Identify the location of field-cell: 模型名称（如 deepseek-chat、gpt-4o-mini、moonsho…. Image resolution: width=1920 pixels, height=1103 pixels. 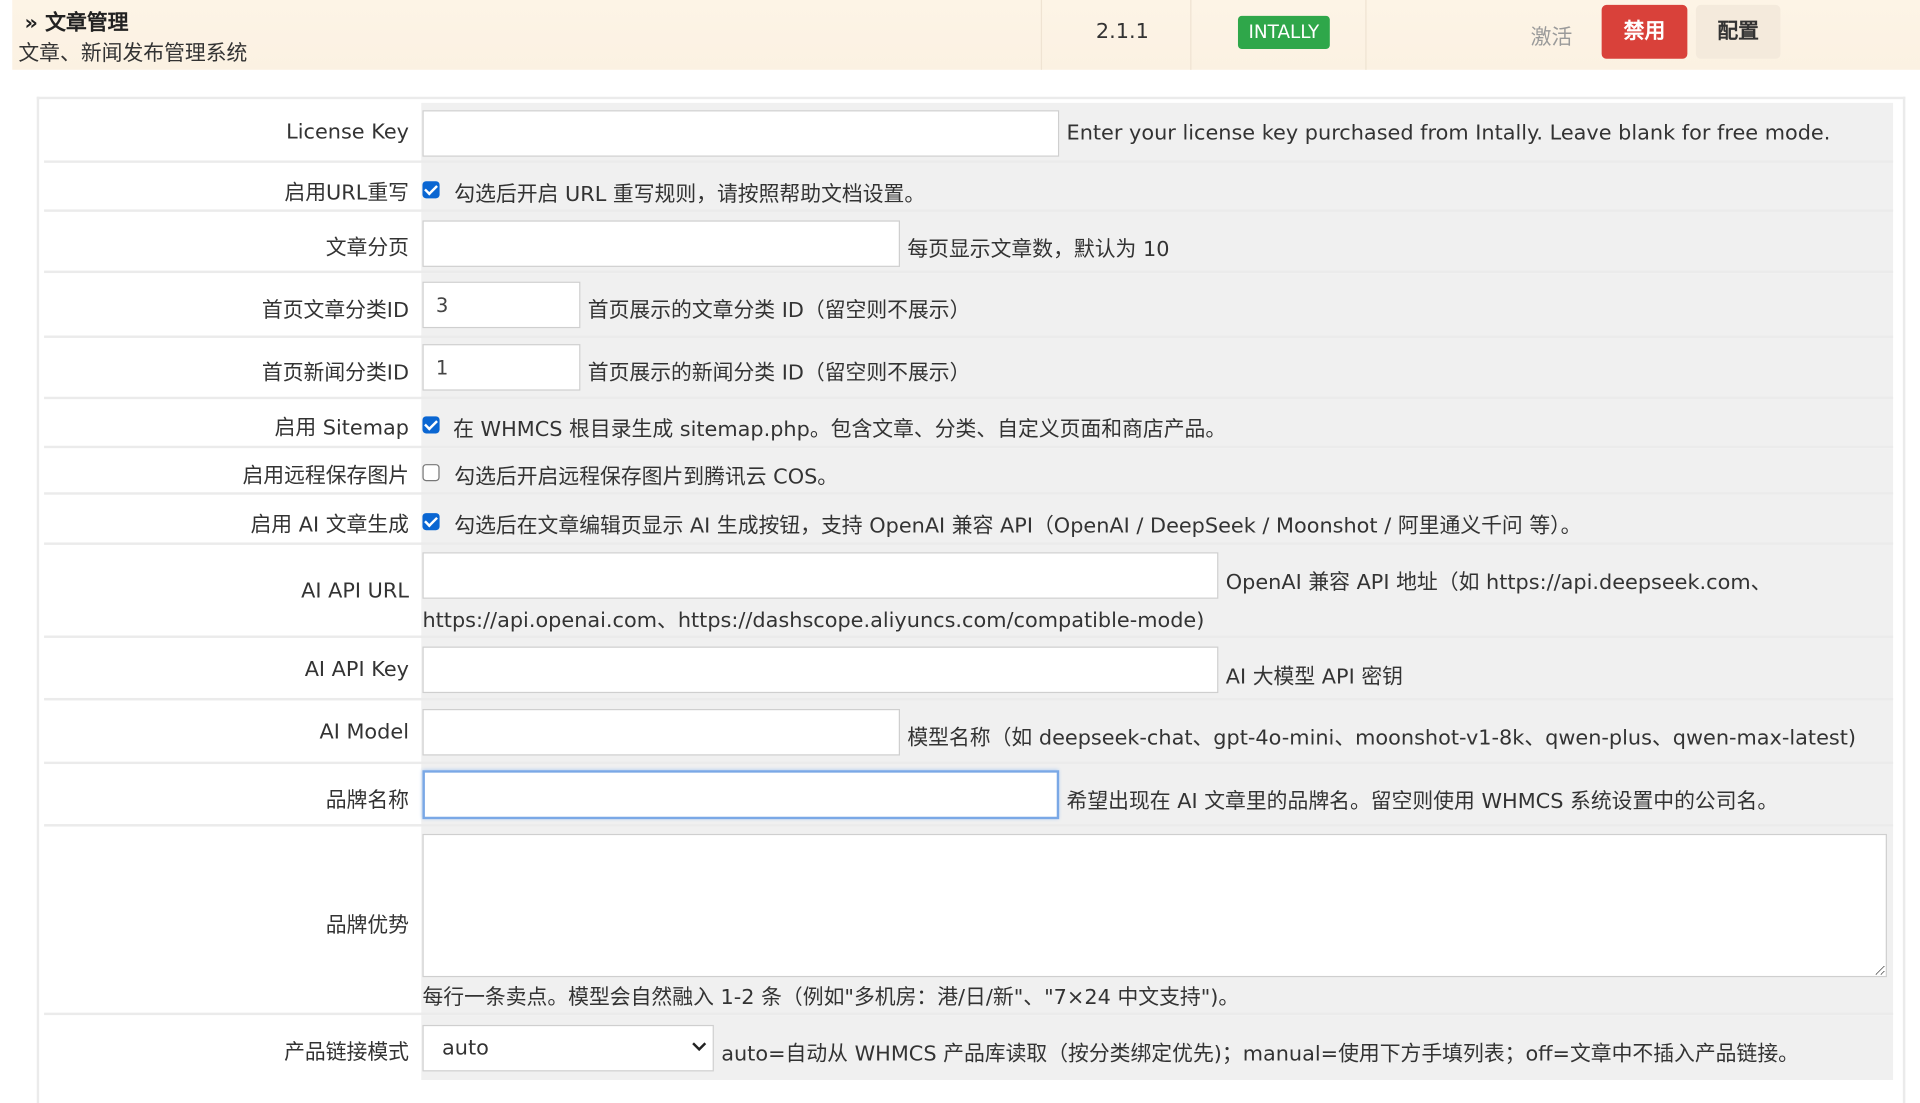
(1157, 732).